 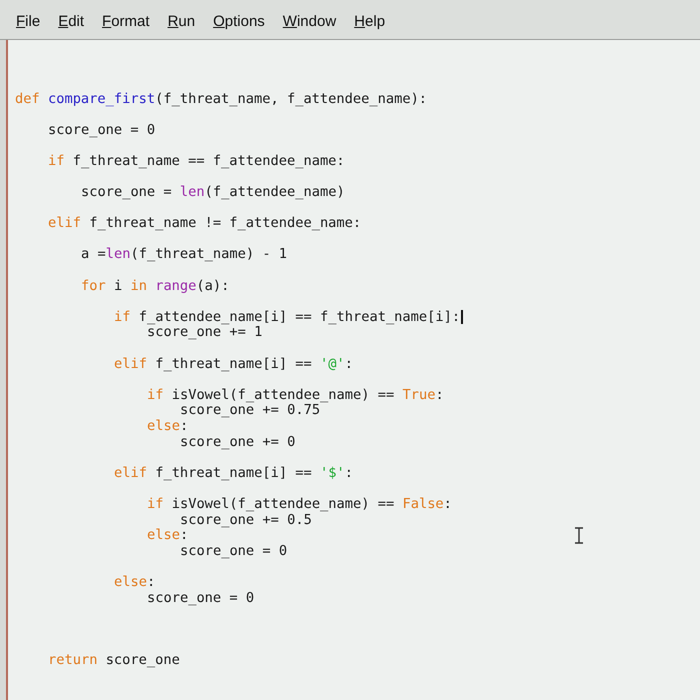 What do you see at coordinates (246, 521) in the screenshot?
I see `code-line: score_one += 0.5` at bounding box center [246, 521].